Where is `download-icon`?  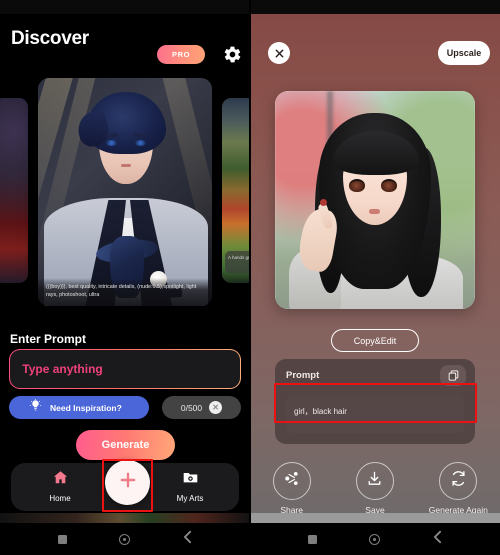 download-icon is located at coordinates (374, 481).